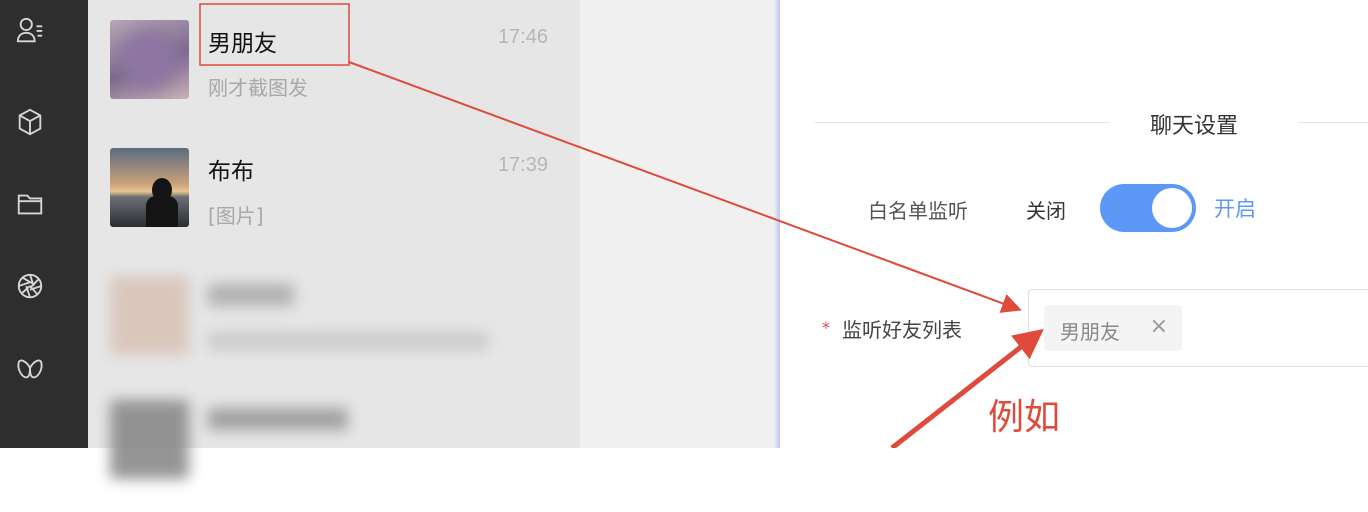 This screenshot has height=512, width=1368. Describe the element at coordinates (258, 88) in the screenshot. I see `chat-preview: 刚才截图发` at that location.